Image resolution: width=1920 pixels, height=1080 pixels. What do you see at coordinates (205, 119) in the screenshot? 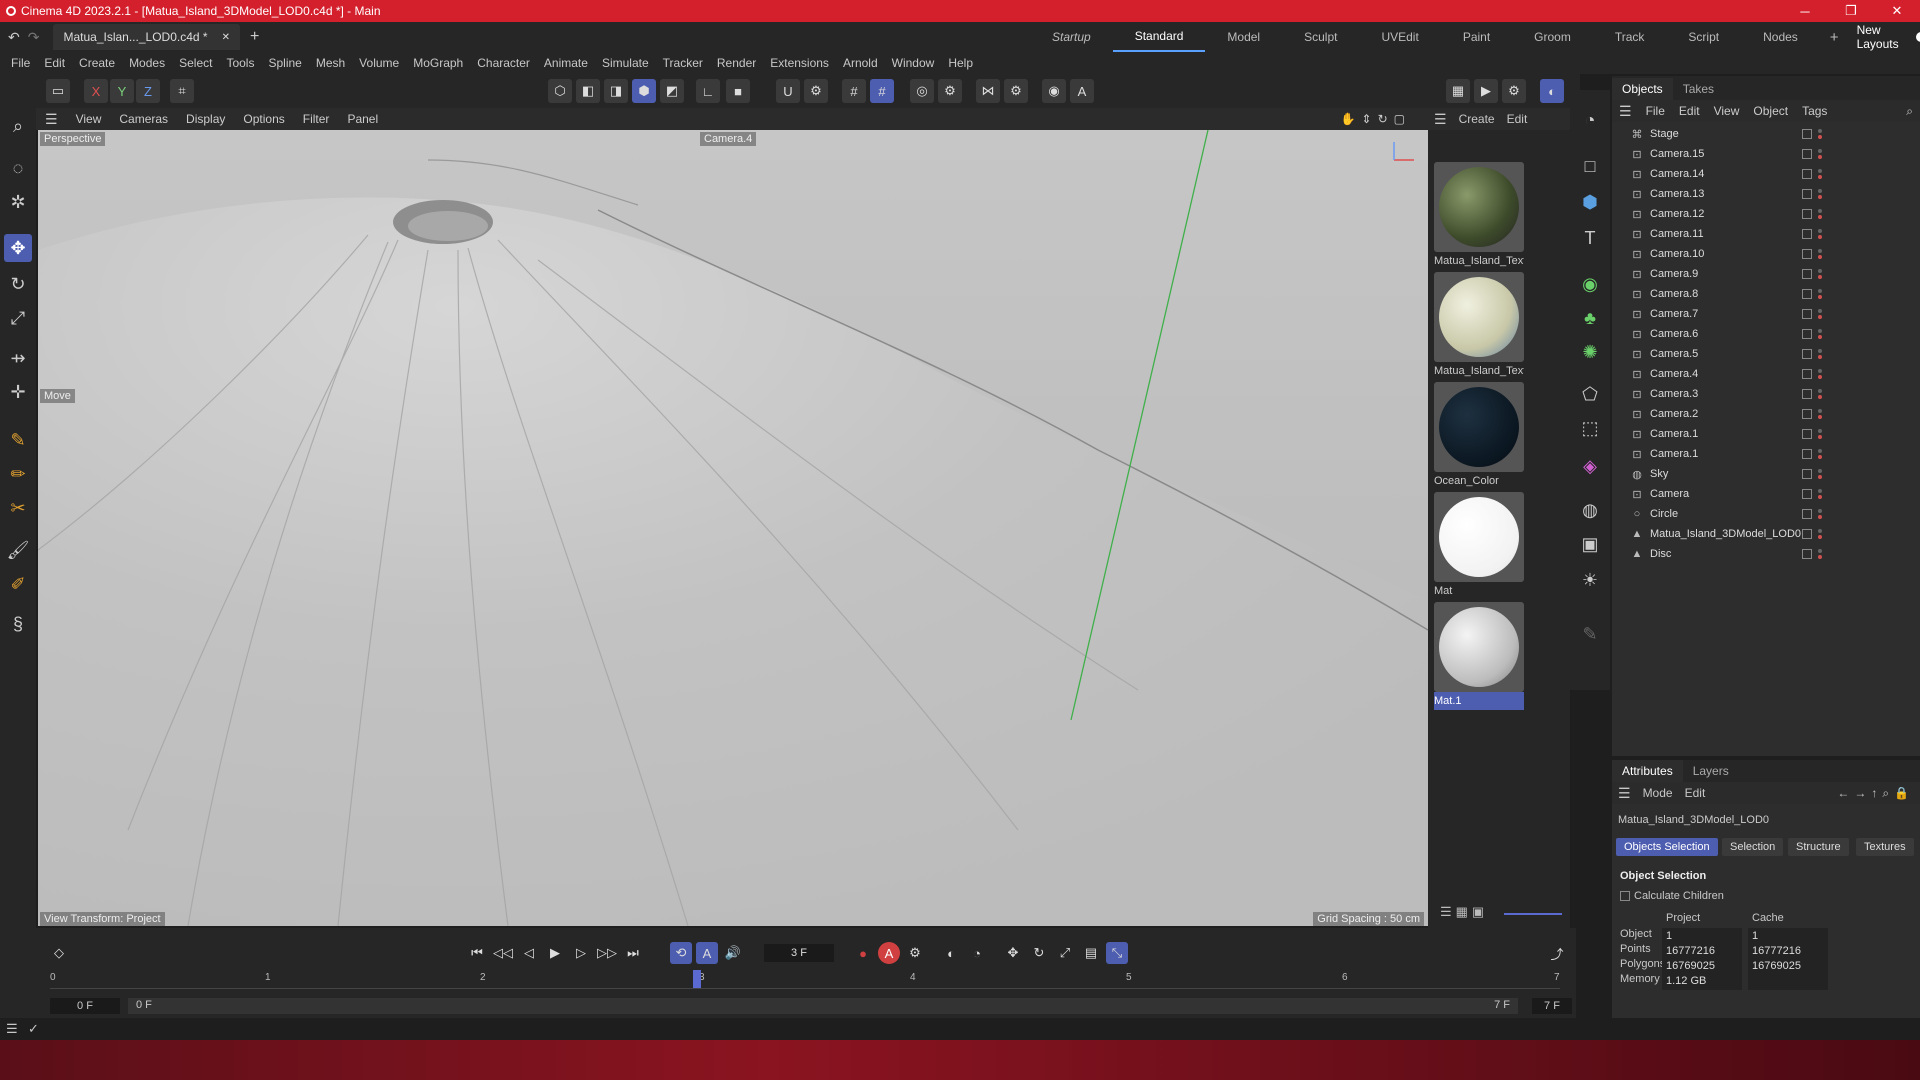
I see `viewport-menu-display: Display` at bounding box center [205, 119].